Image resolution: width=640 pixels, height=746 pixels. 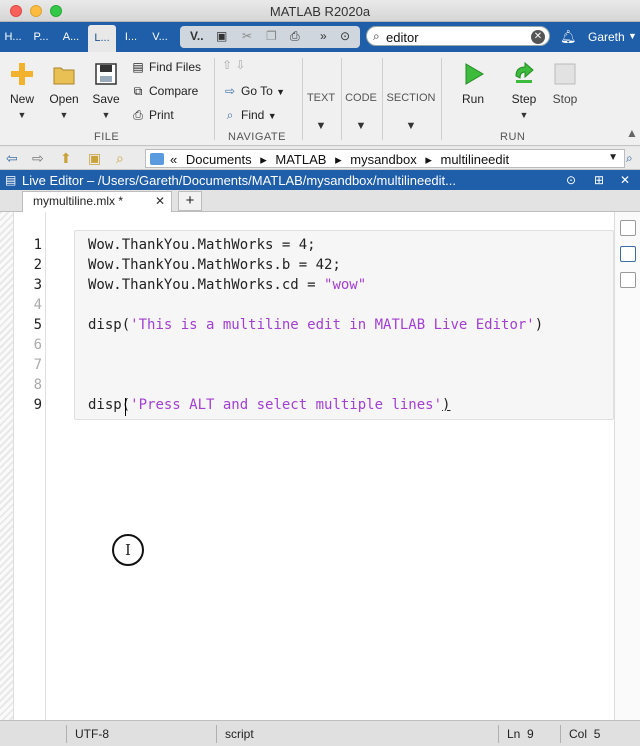 I want to click on line-label: Ln, so click(x=514, y=734).